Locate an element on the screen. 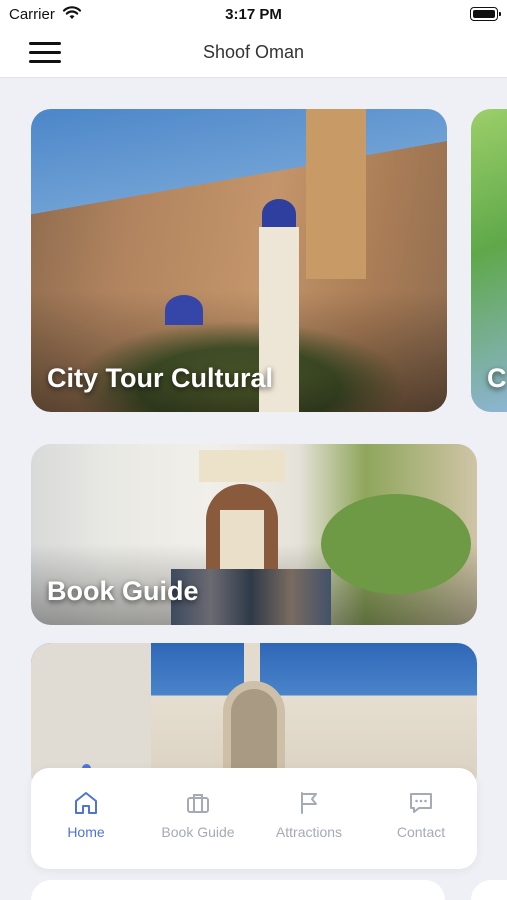  card-next-partial: C is located at coordinates (489, 260).